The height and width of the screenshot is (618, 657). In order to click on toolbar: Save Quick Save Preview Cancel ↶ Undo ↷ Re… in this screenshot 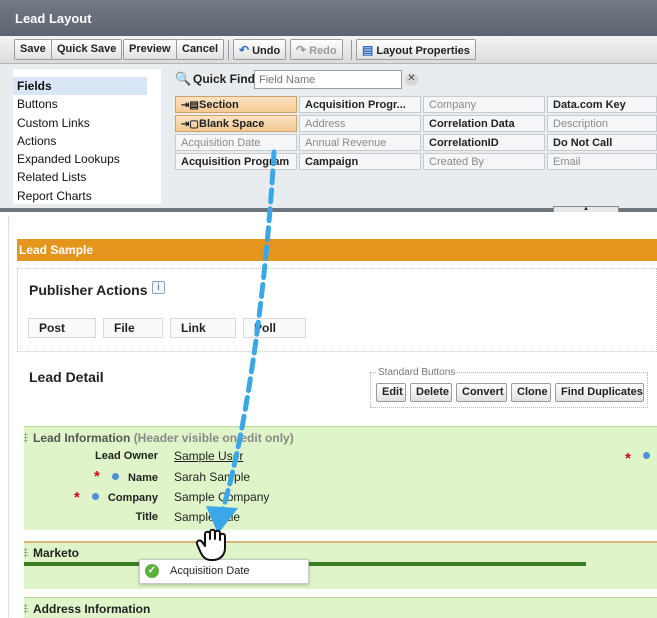, I will do `click(328, 50)`.